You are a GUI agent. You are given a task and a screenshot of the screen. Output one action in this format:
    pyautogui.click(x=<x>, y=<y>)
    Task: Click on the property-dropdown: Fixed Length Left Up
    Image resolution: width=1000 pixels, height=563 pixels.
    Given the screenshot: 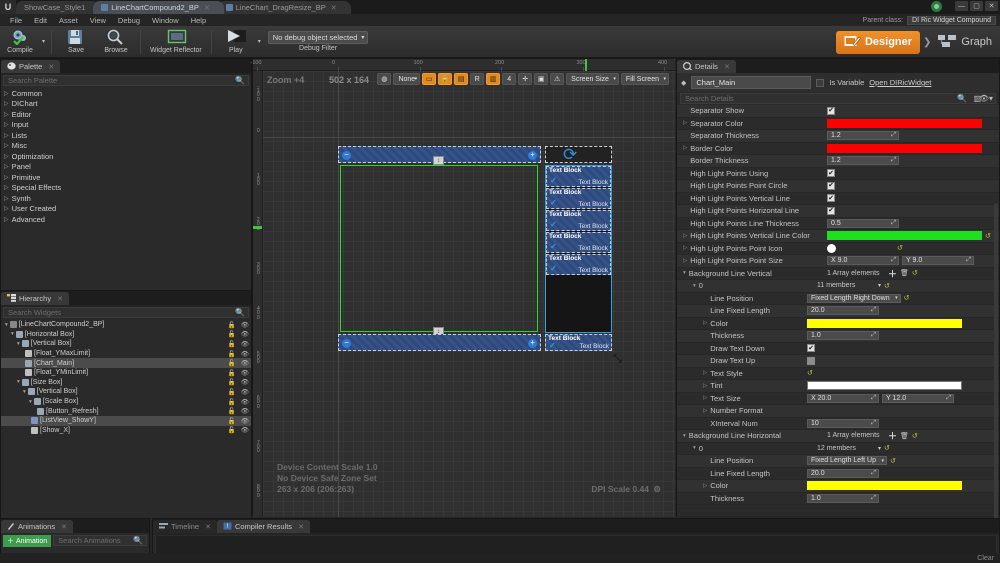 What is the action you would take?
    pyautogui.click(x=847, y=461)
    